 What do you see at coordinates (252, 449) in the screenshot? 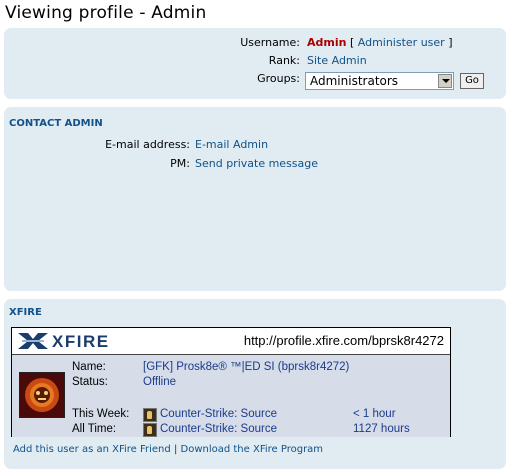
I see `download-xfire-link: Download the XFire Program` at bounding box center [252, 449].